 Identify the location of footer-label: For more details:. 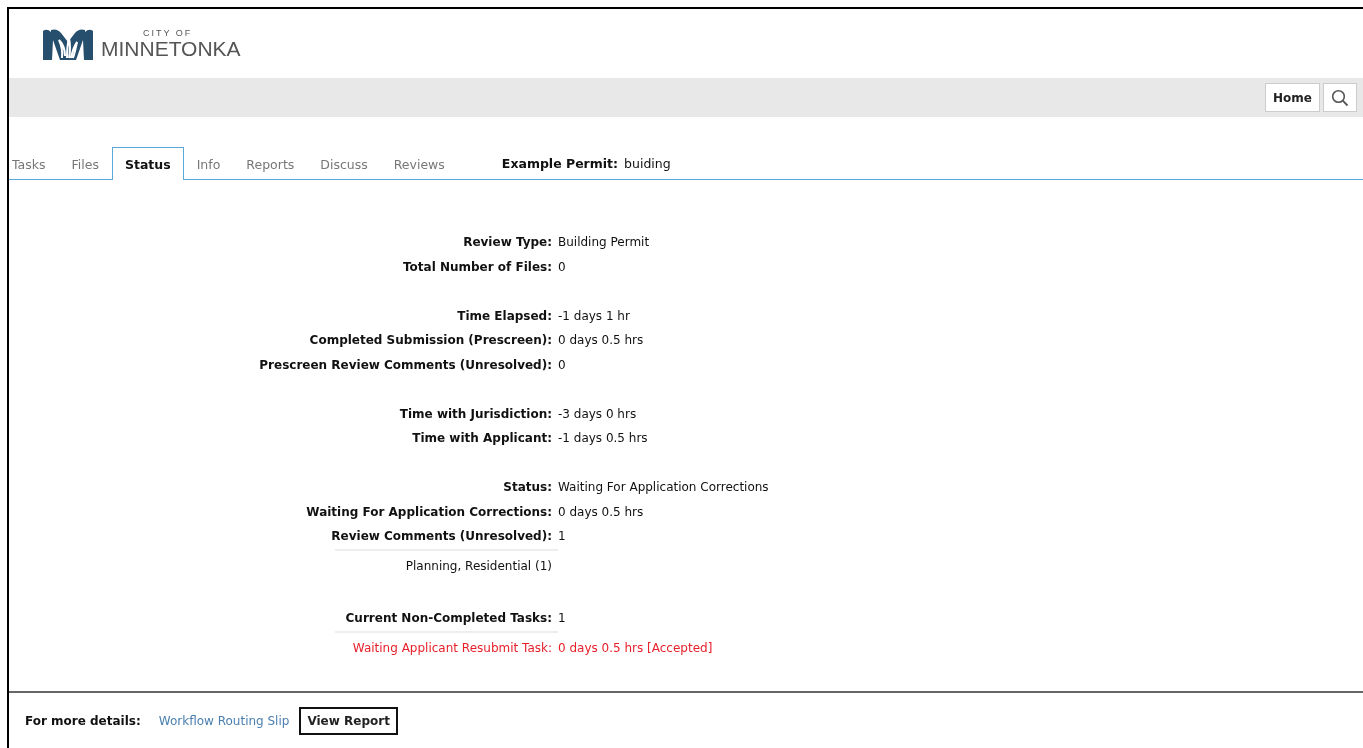
(83, 720).